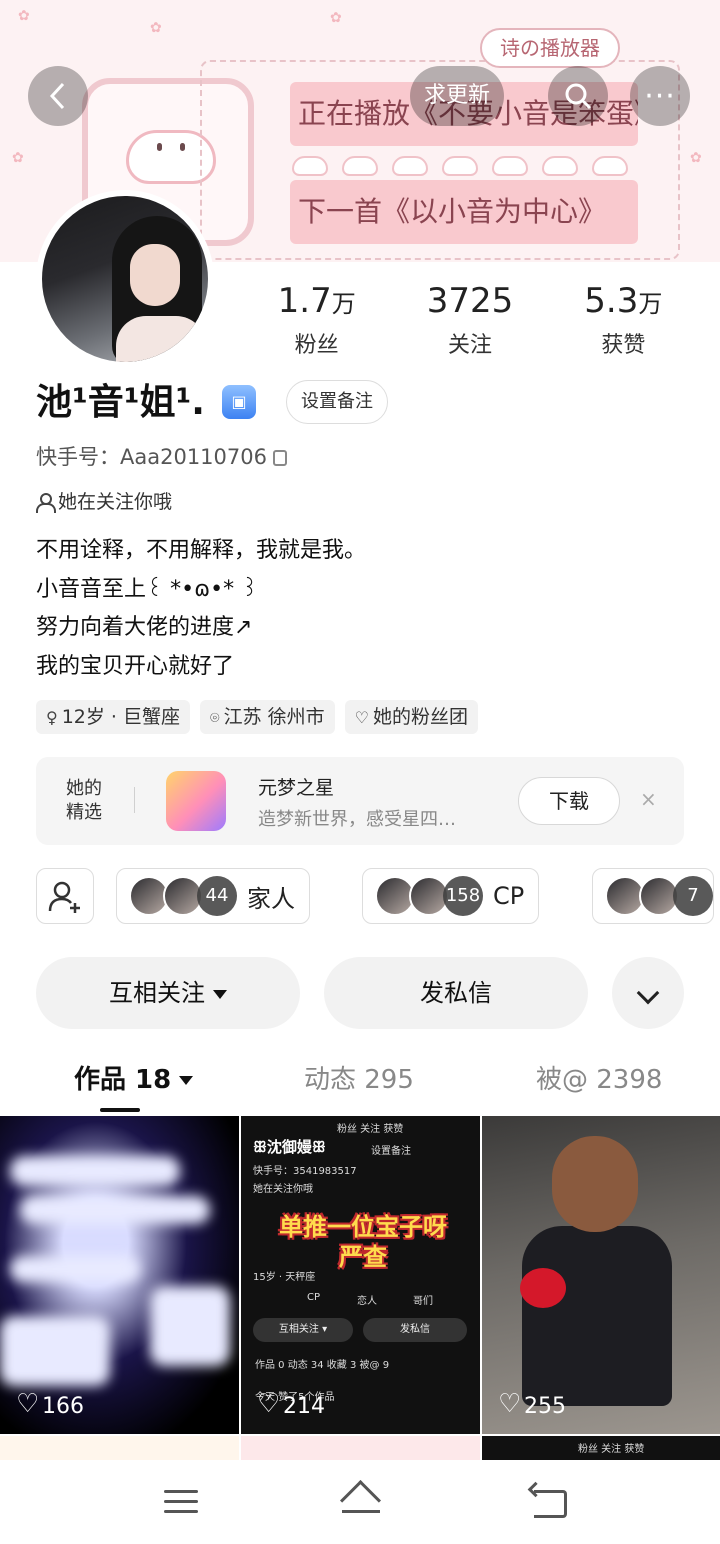  Describe the element at coordinates (196, 801) in the screenshot. I see `game-app-icon` at that location.